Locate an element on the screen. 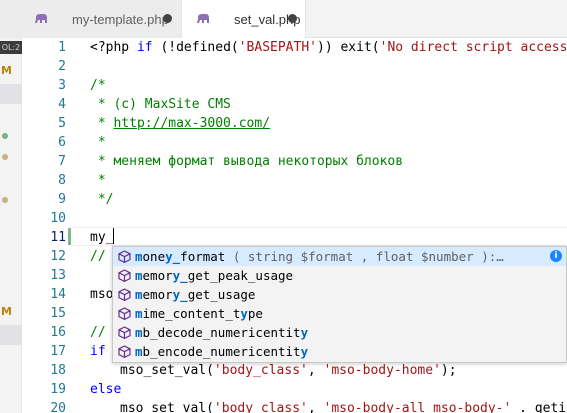 The height and width of the screenshot is (413, 567). line-number: 16 is located at coordinates (58, 332).